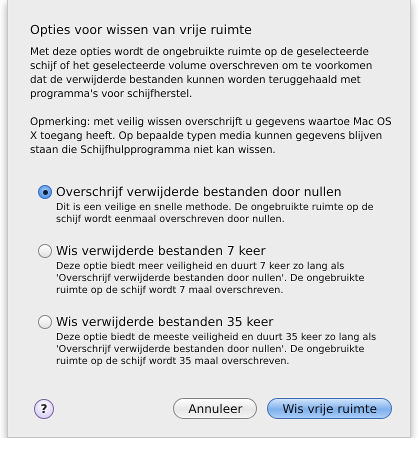 The width and height of the screenshot is (419, 451). What do you see at coordinates (215, 214) in the screenshot?
I see `option-description: Dit is een veilige en snelle methode. De ongebruikte ruimte op de schijf wordt eenmaal overschreven door nullen.` at bounding box center [215, 214].